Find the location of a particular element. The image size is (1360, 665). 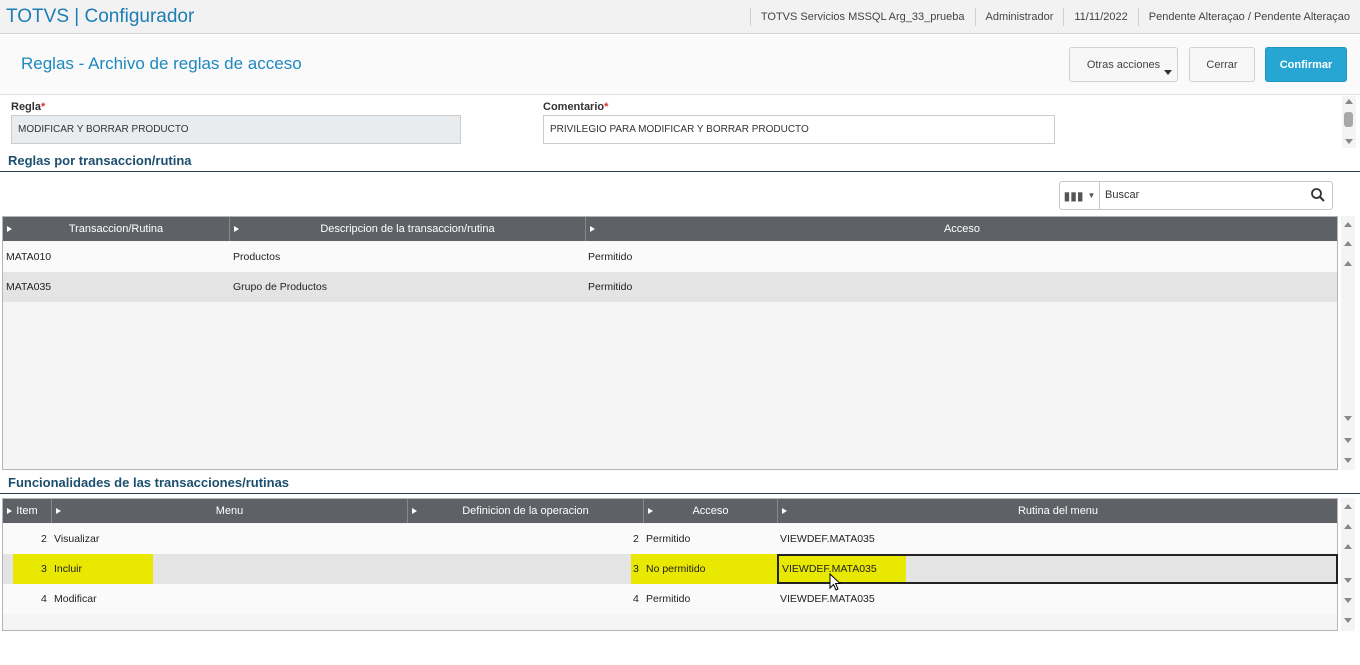

rules-grid-scrollbar is located at coordinates (1348, 343).